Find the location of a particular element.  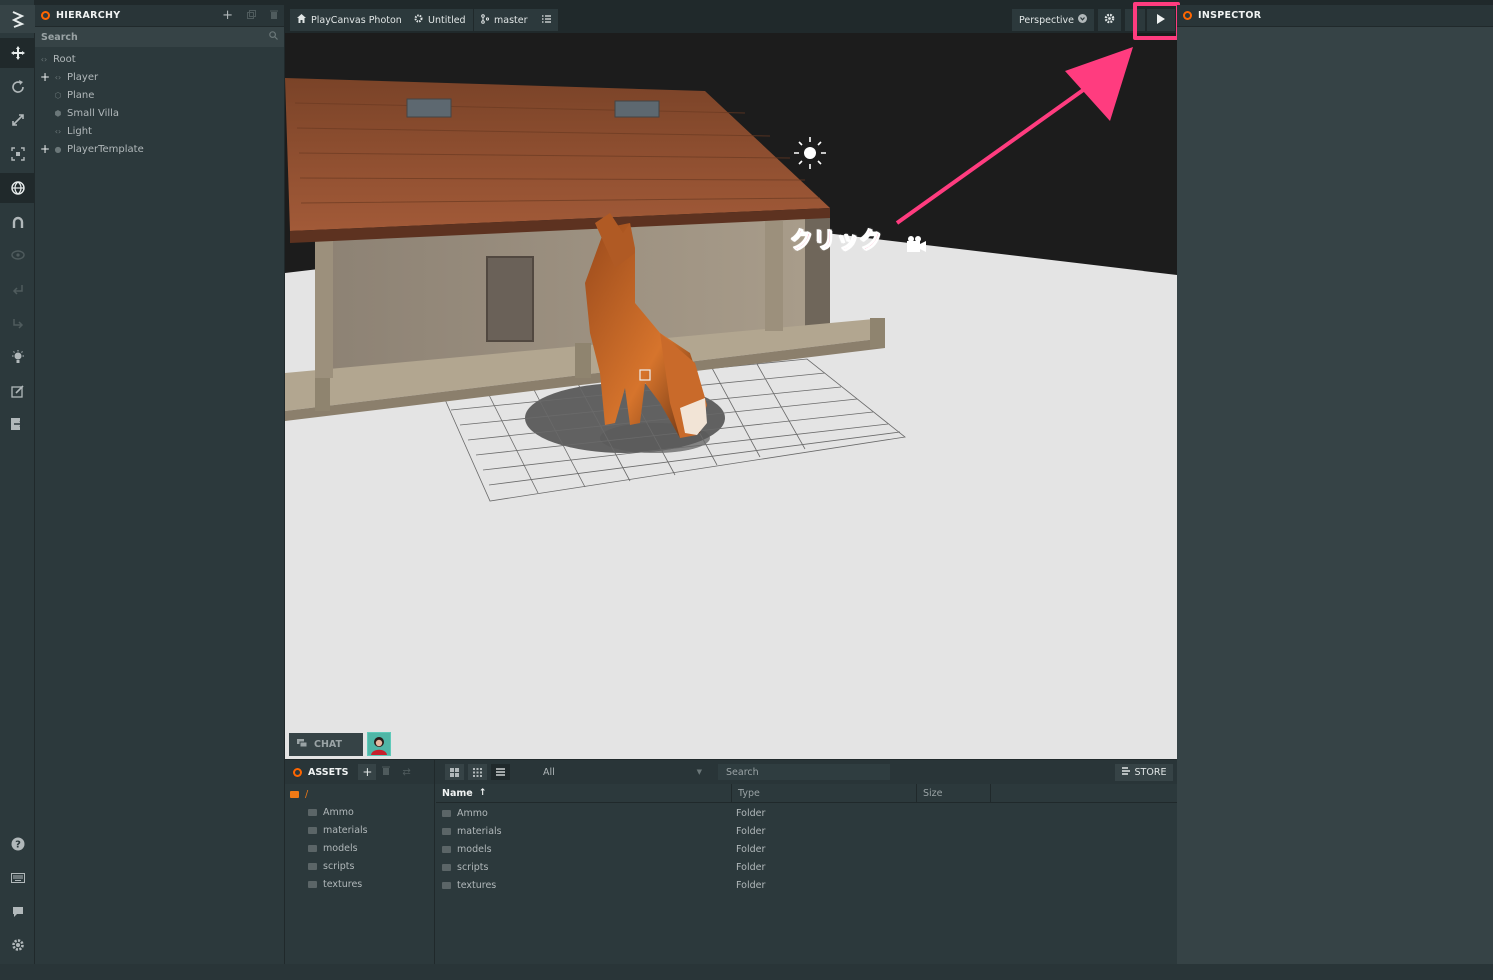

assets-title: ASSETS is located at coordinates (328, 772).